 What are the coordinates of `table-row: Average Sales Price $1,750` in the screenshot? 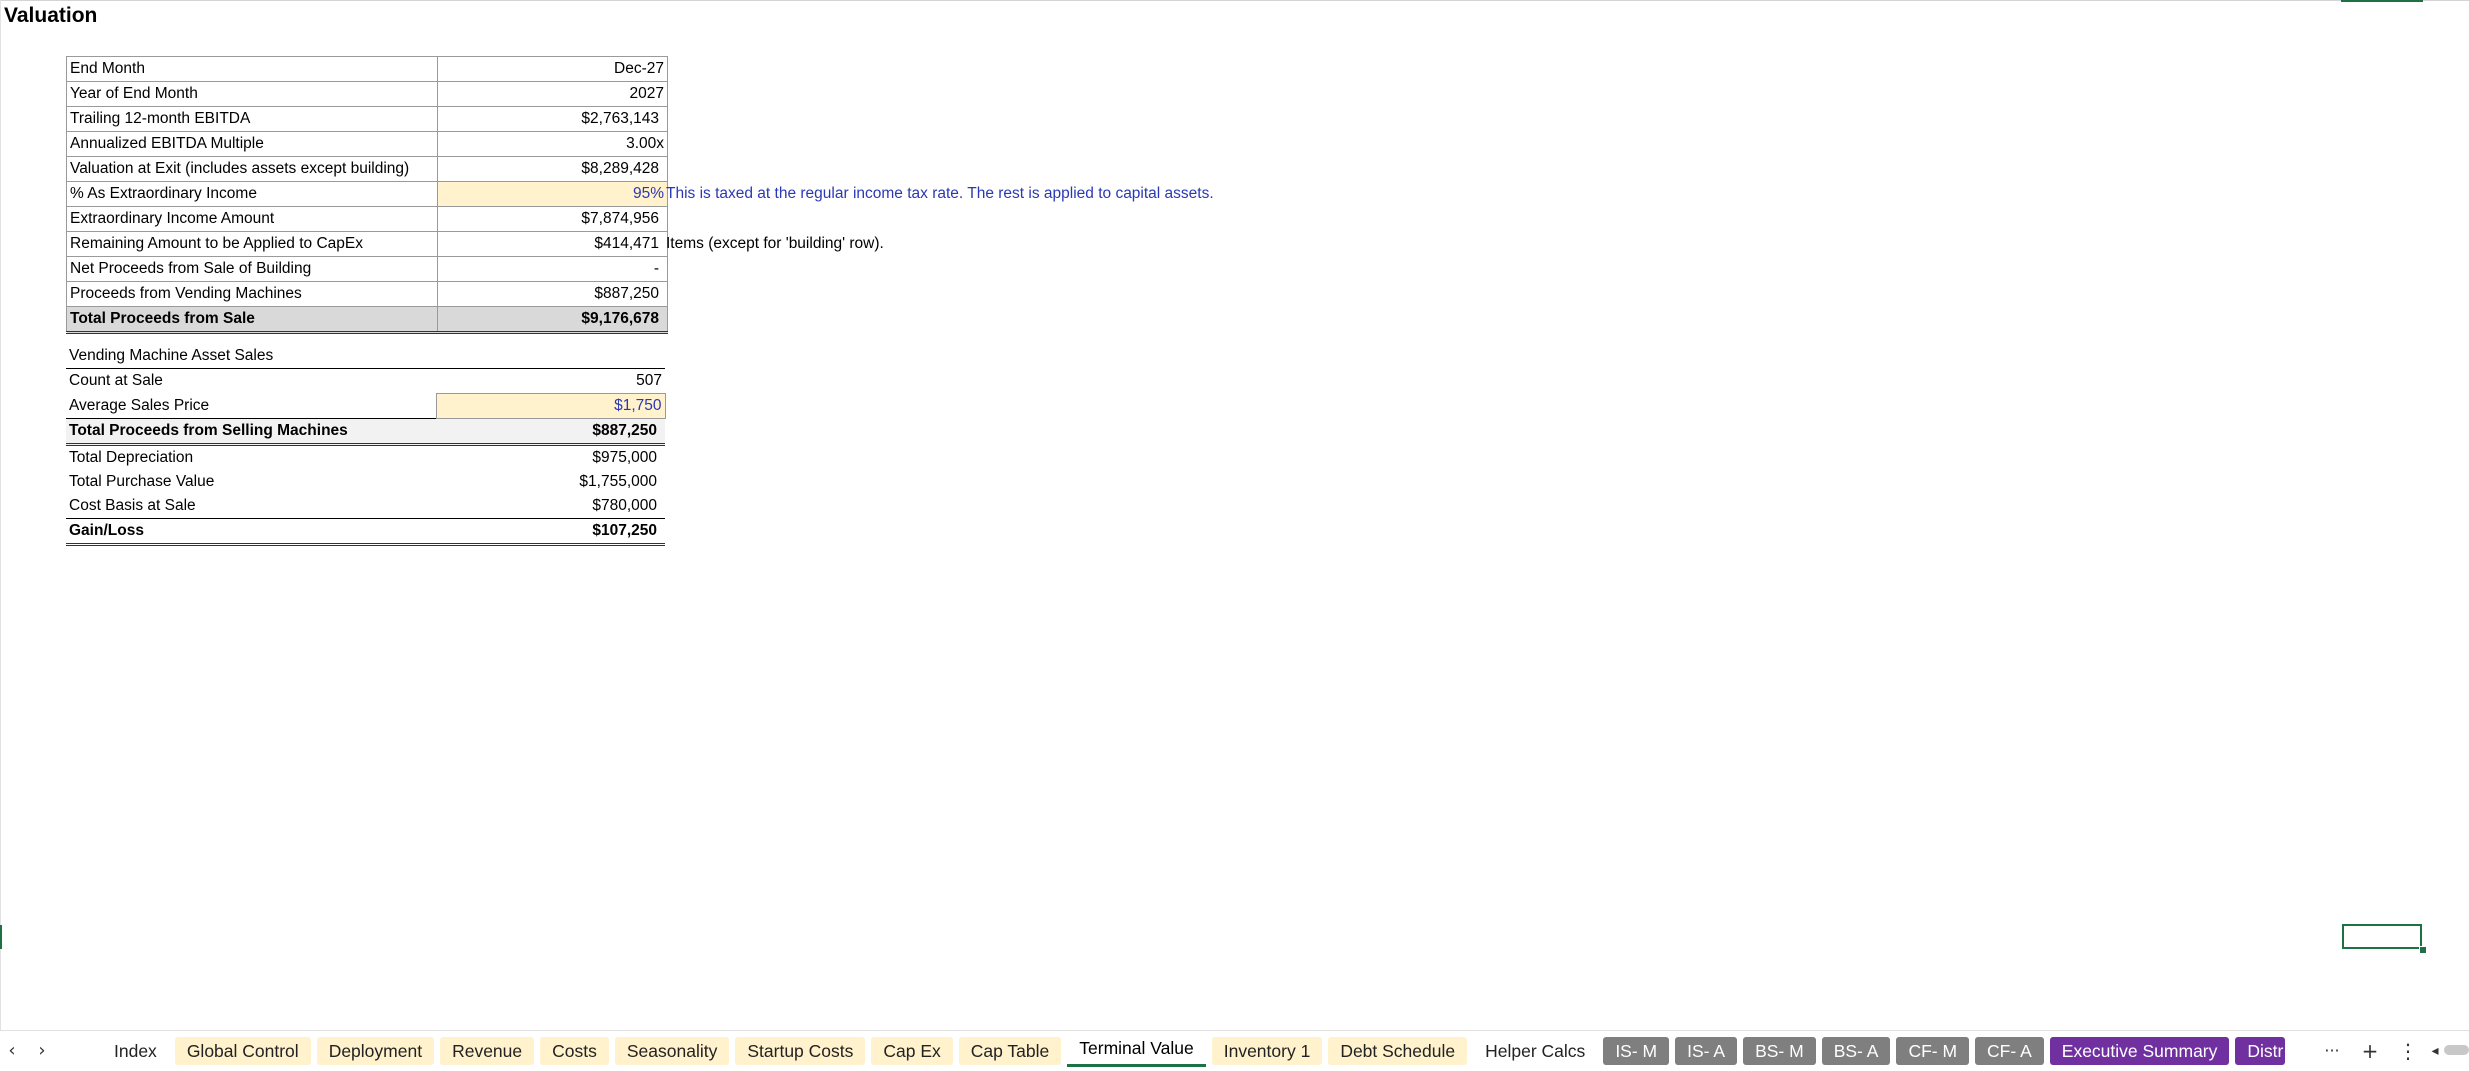 It's located at (366, 406).